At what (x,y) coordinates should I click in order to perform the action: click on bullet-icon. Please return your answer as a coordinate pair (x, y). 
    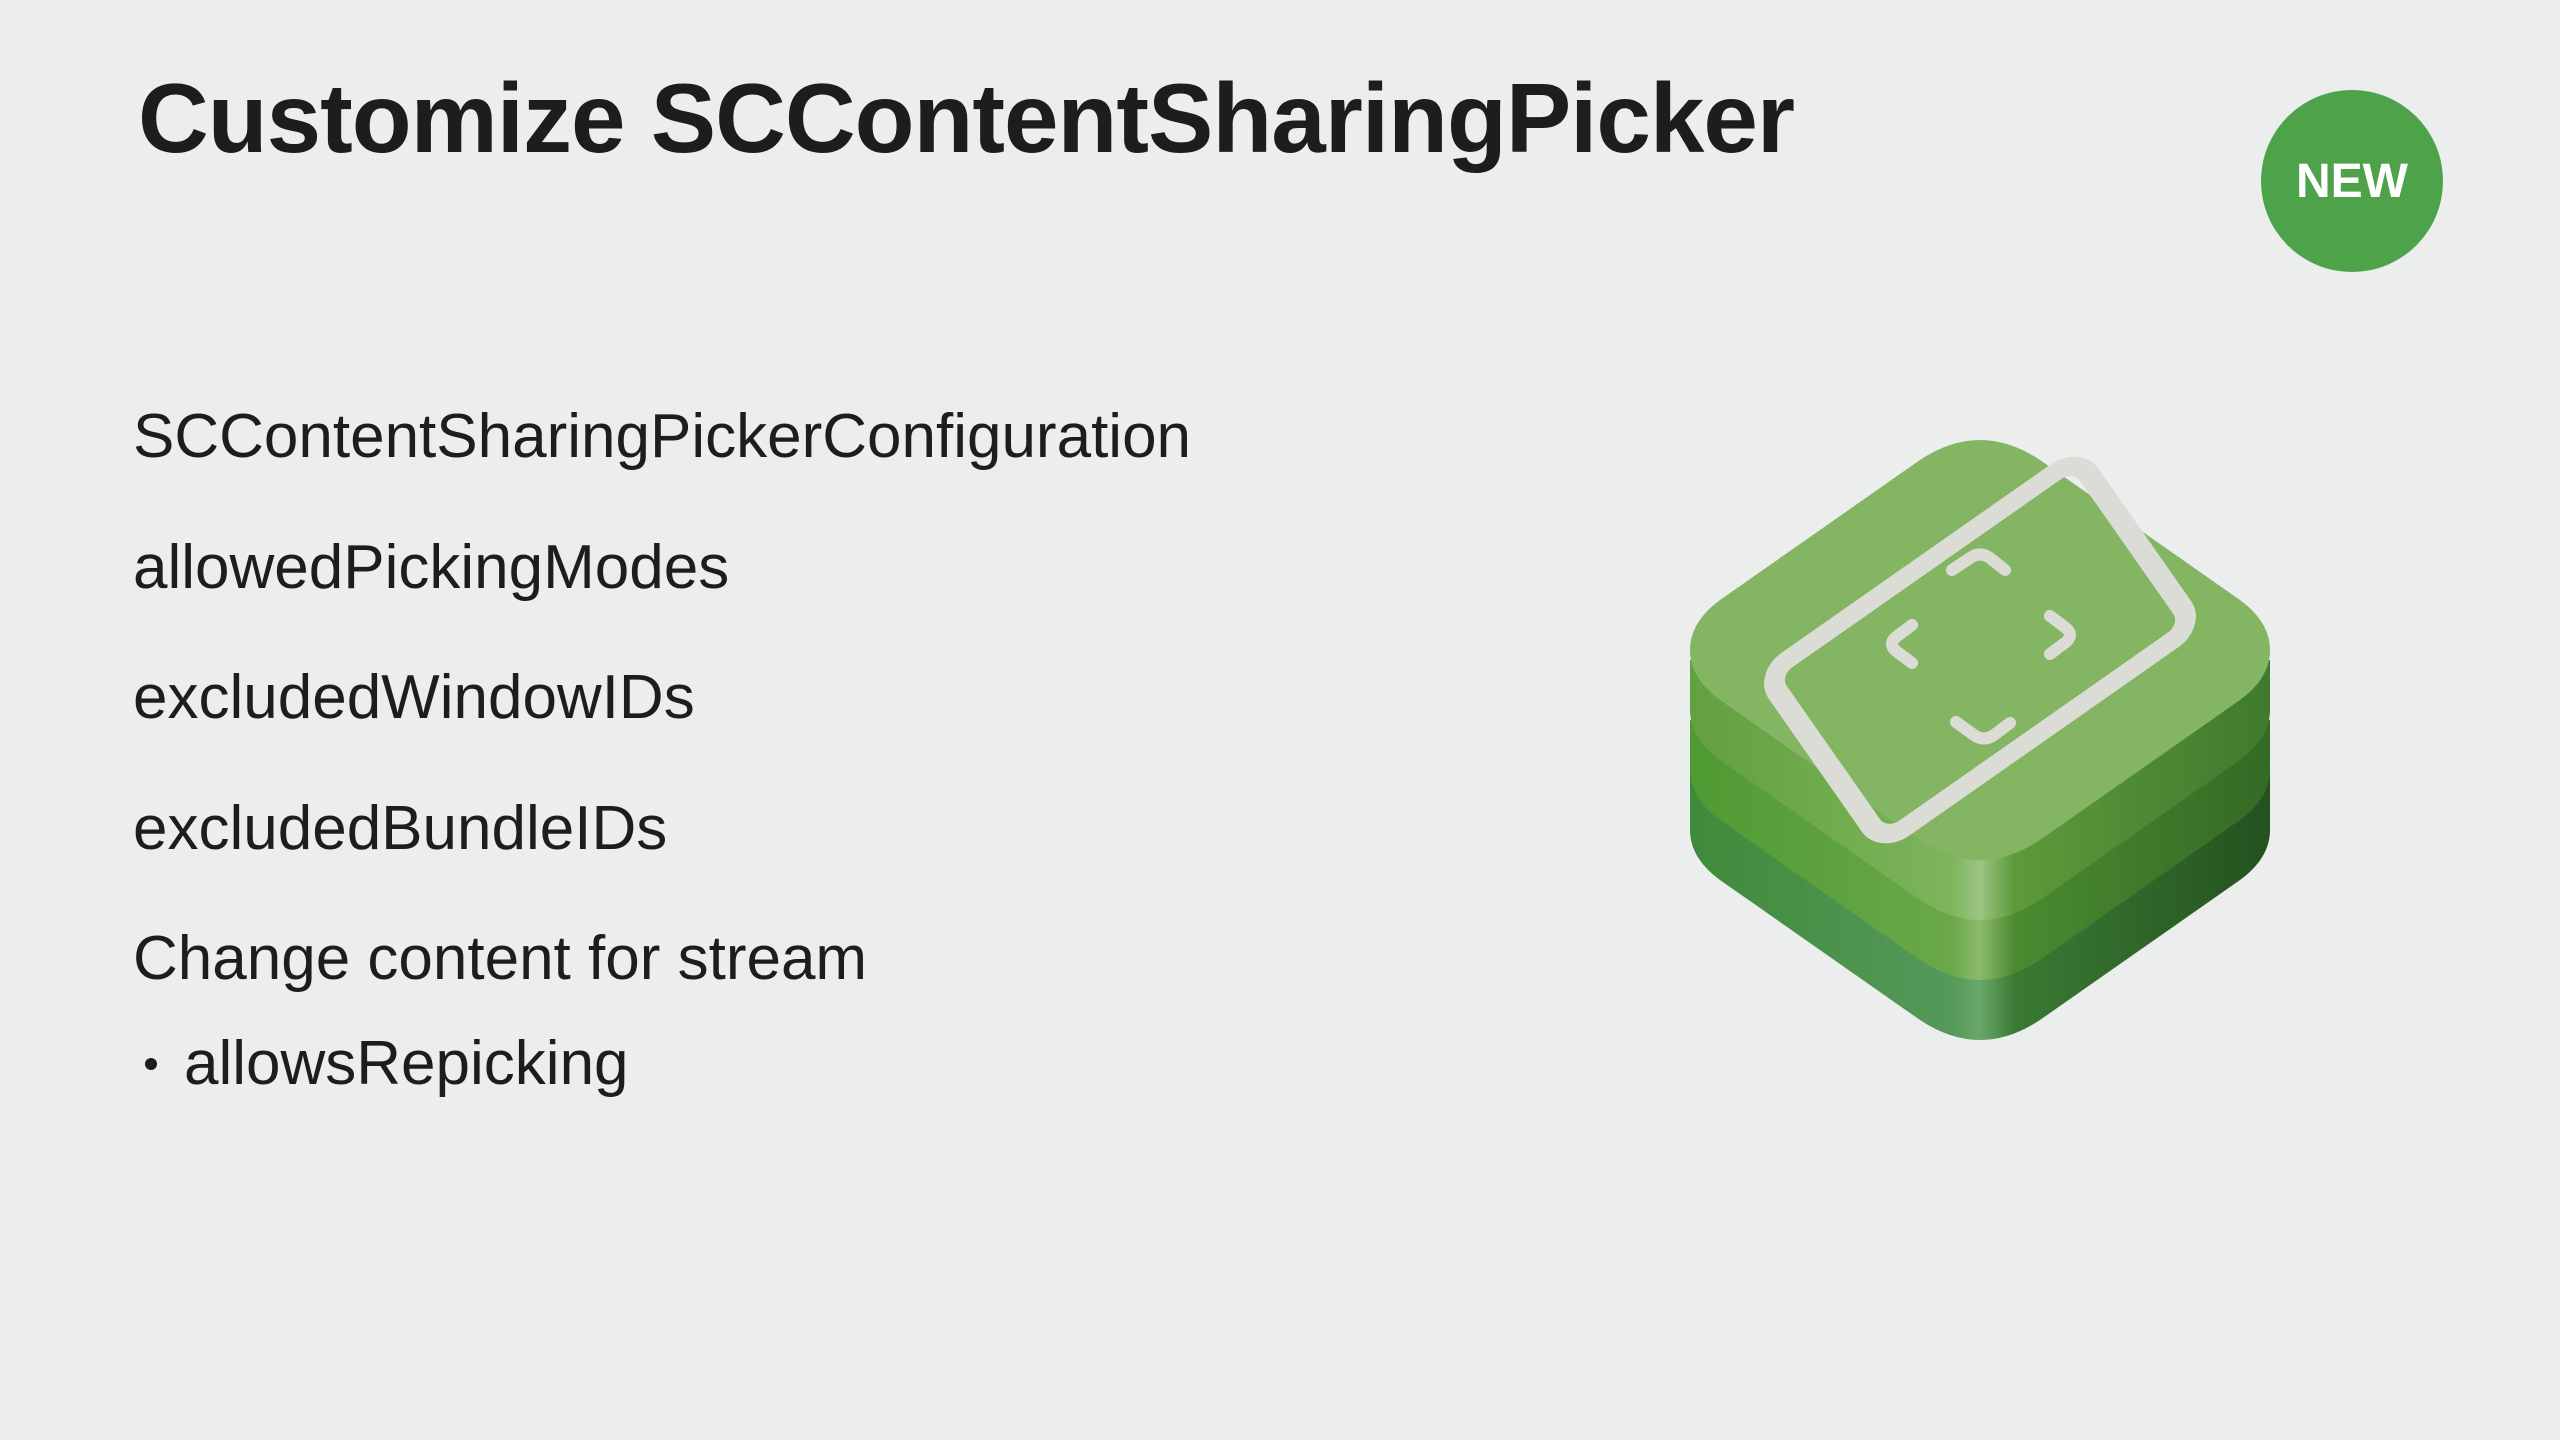
    Looking at the image, I should click on (151, 1064).